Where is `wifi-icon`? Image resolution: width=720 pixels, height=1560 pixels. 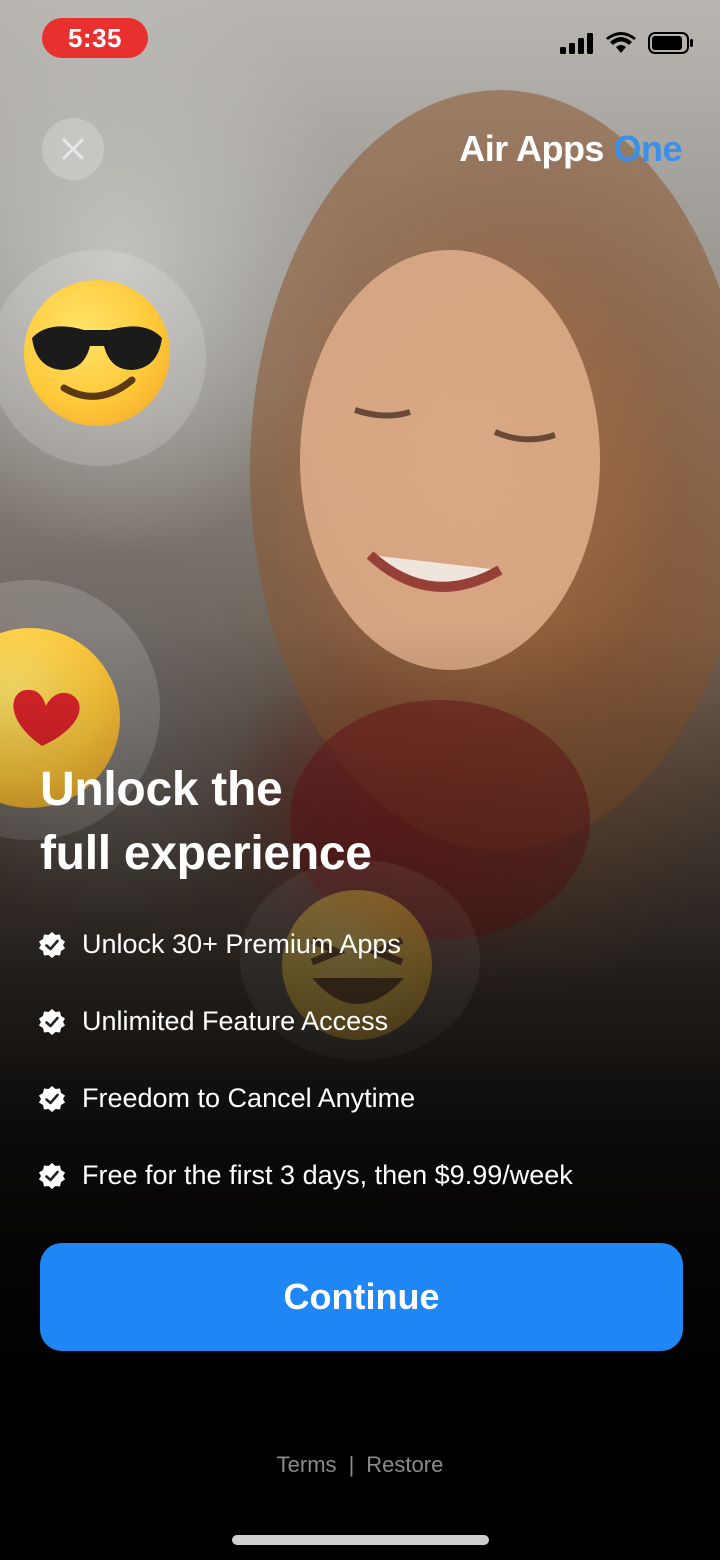
wifi-icon is located at coordinates (621, 42).